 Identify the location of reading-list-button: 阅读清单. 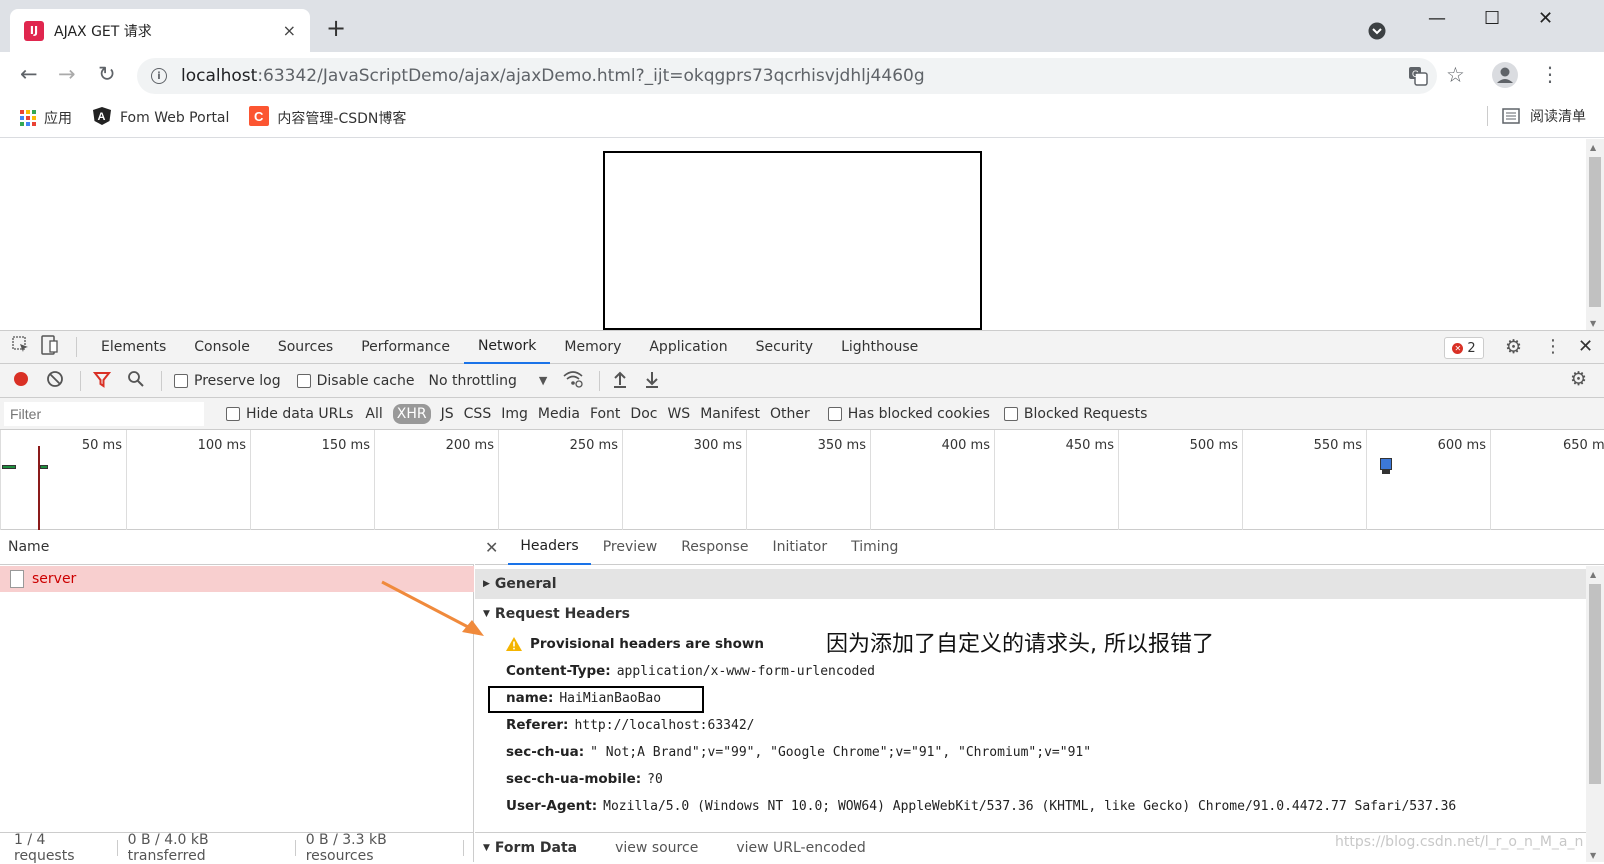
(1536, 116).